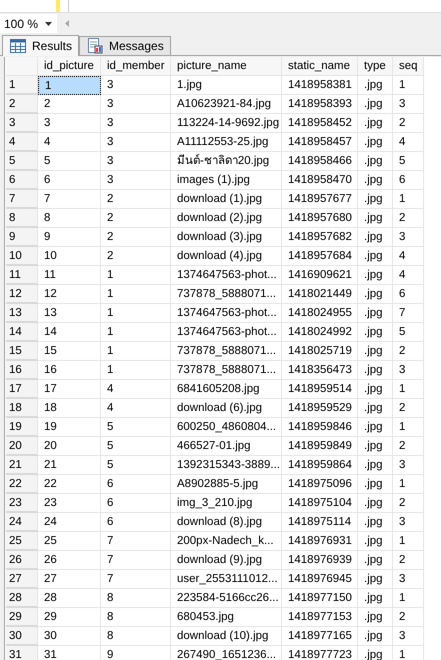 This screenshot has width=441, height=660. I want to click on table-cell: 1418975096, so click(320, 484).